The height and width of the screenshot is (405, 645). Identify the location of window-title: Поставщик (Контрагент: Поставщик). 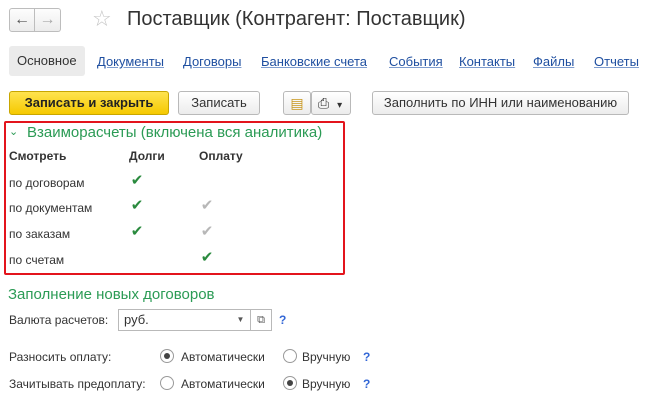
(296, 19).